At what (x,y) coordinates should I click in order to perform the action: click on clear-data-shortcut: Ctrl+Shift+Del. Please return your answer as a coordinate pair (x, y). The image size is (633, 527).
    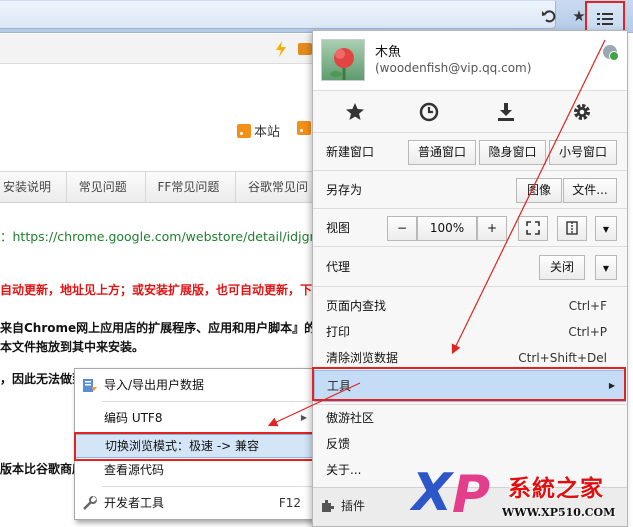
    Looking at the image, I should click on (562, 358).